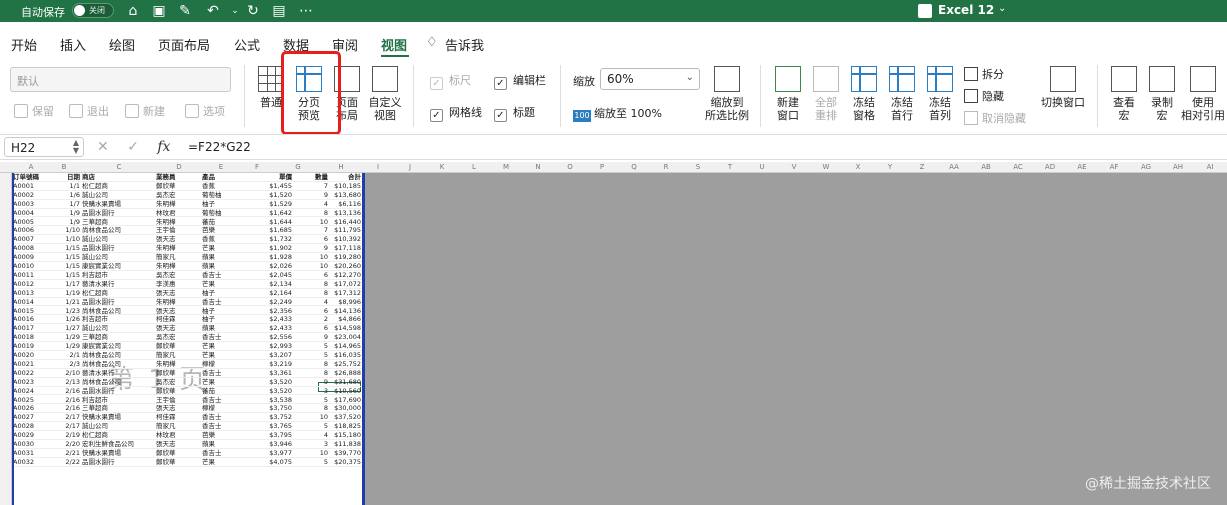 The image size is (1227, 505). What do you see at coordinates (187, 213) in the screenshot?
I see `table-row: A0004 1/9 品園水園行 林玟君 葡萄柚 $1,642 8 $13,136` at bounding box center [187, 213].